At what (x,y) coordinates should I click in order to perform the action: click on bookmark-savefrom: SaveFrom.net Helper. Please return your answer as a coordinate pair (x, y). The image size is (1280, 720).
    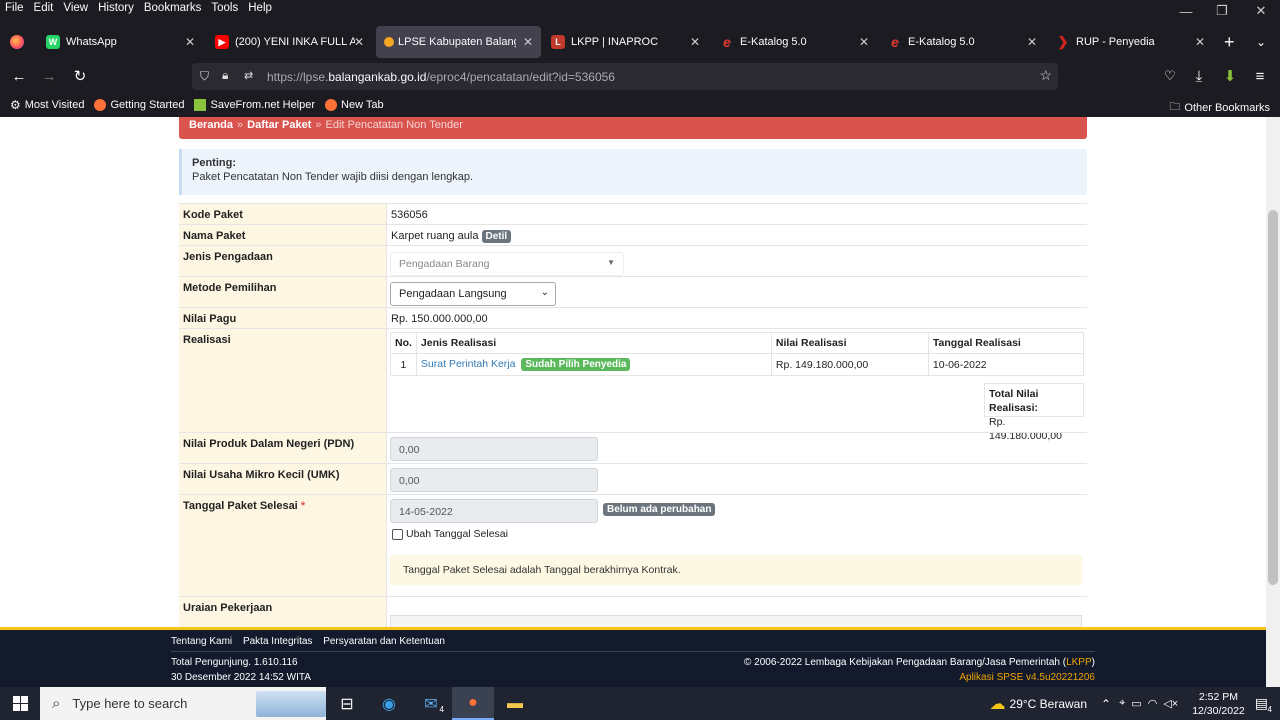
    Looking at the image, I should click on (254, 105).